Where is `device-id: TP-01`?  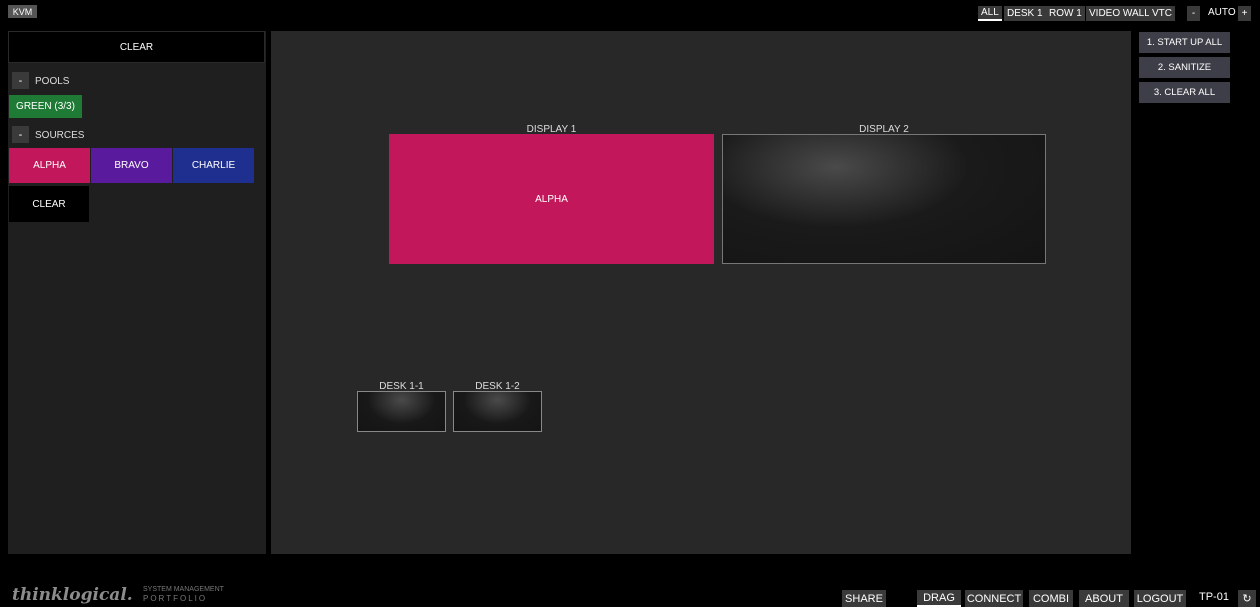 device-id: TP-01 is located at coordinates (1214, 597).